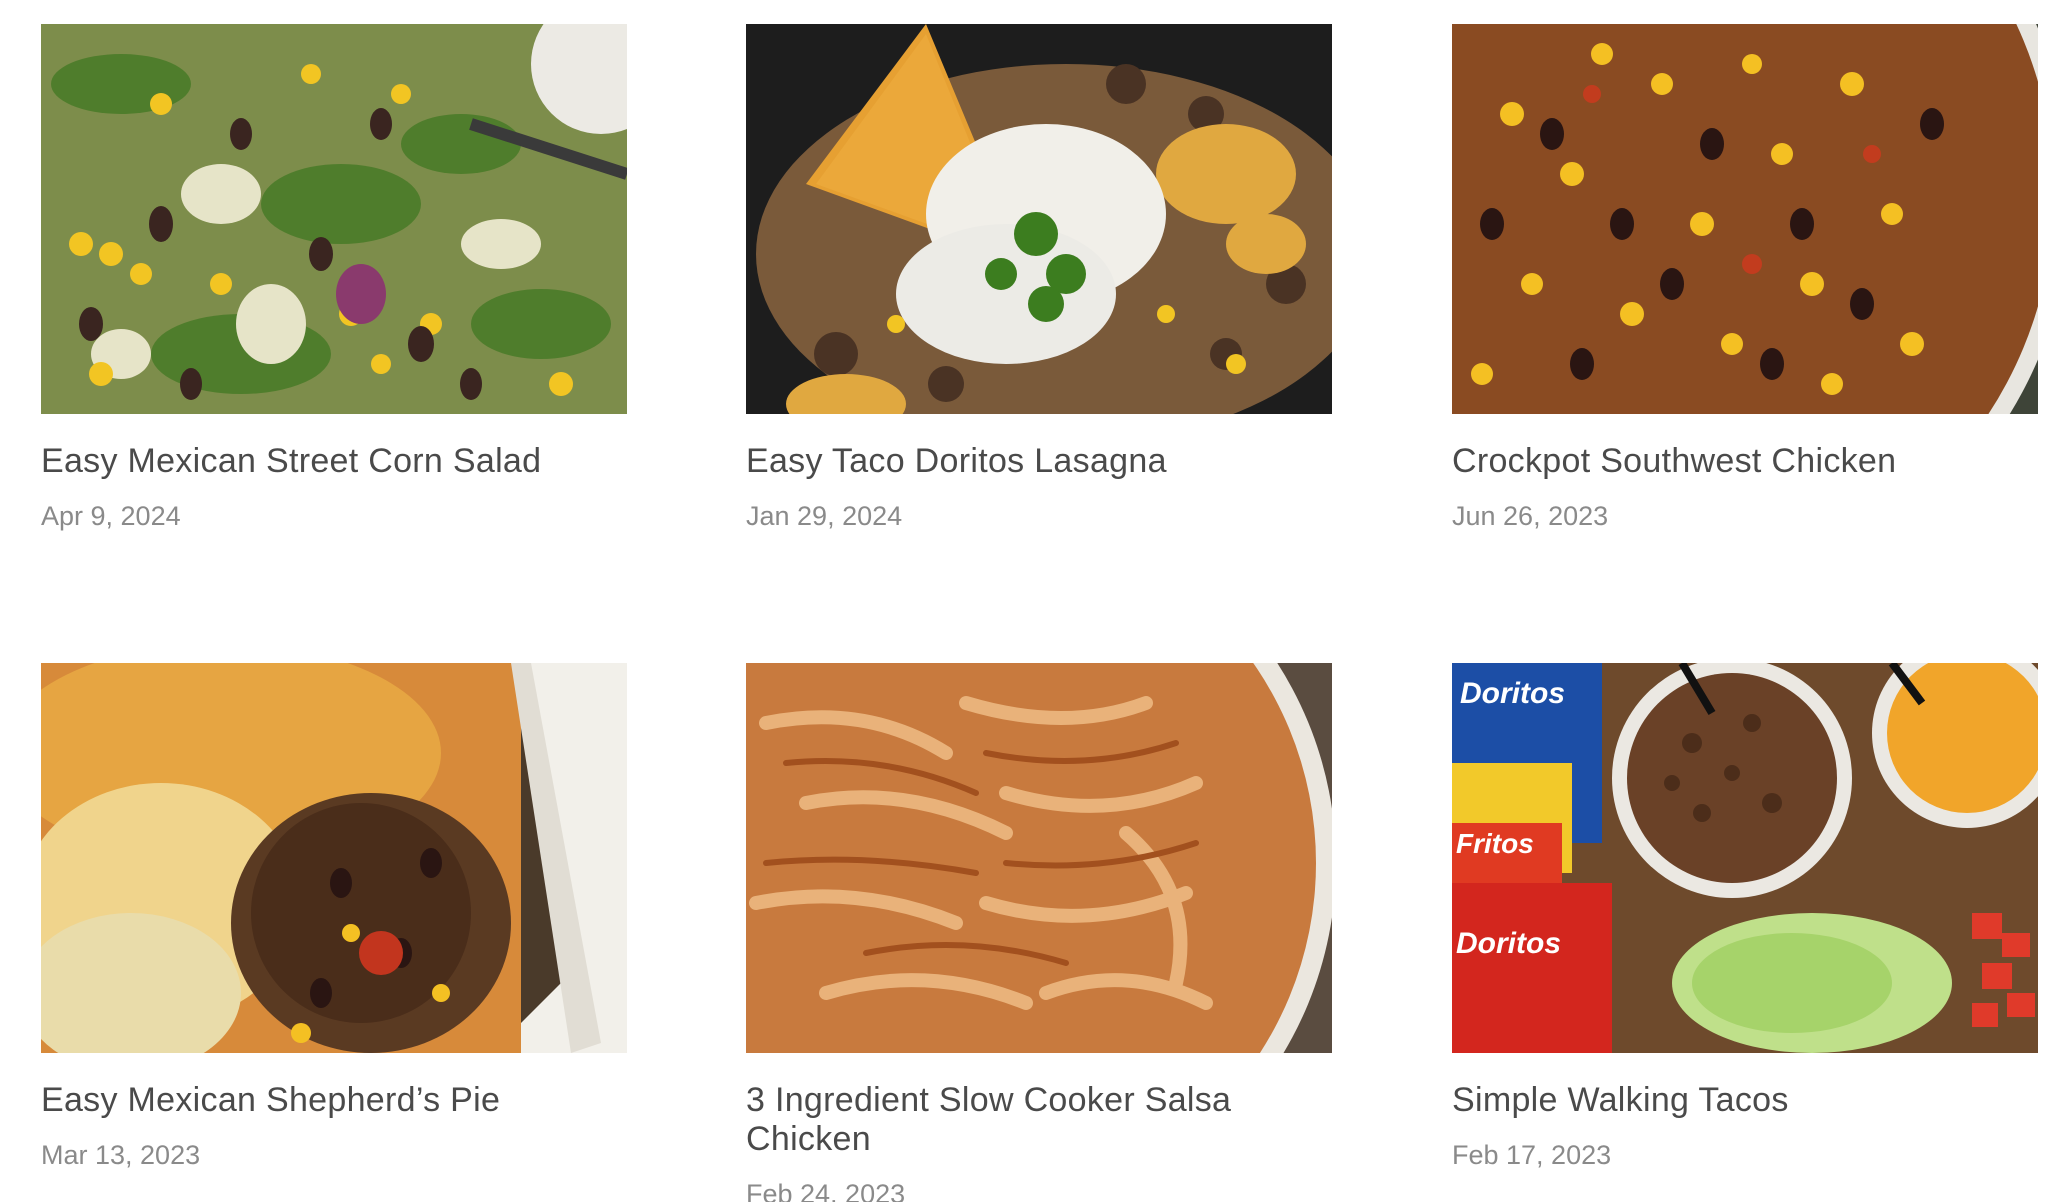 The height and width of the screenshot is (1202, 2072). What do you see at coordinates (1530, 516) in the screenshot?
I see `recipe-date: Jun 26, 2023` at bounding box center [1530, 516].